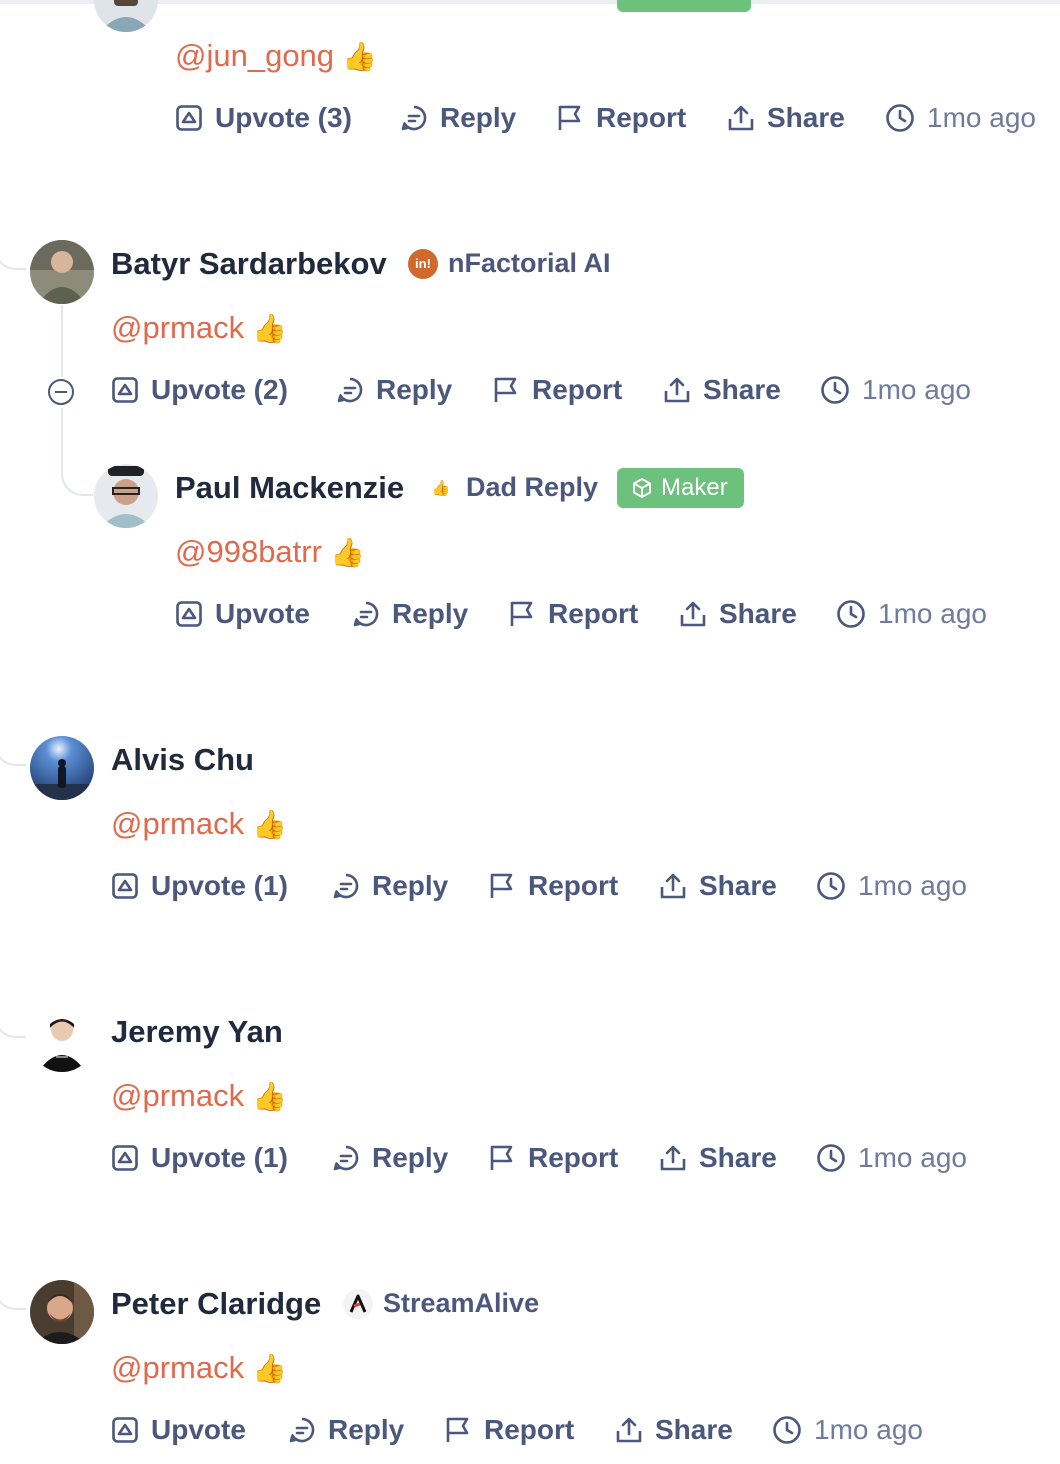 The height and width of the screenshot is (1464, 1060). Describe the element at coordinates (199, 390) in the screenshot. I see `upvote-button: Upvote (2)` at that location.